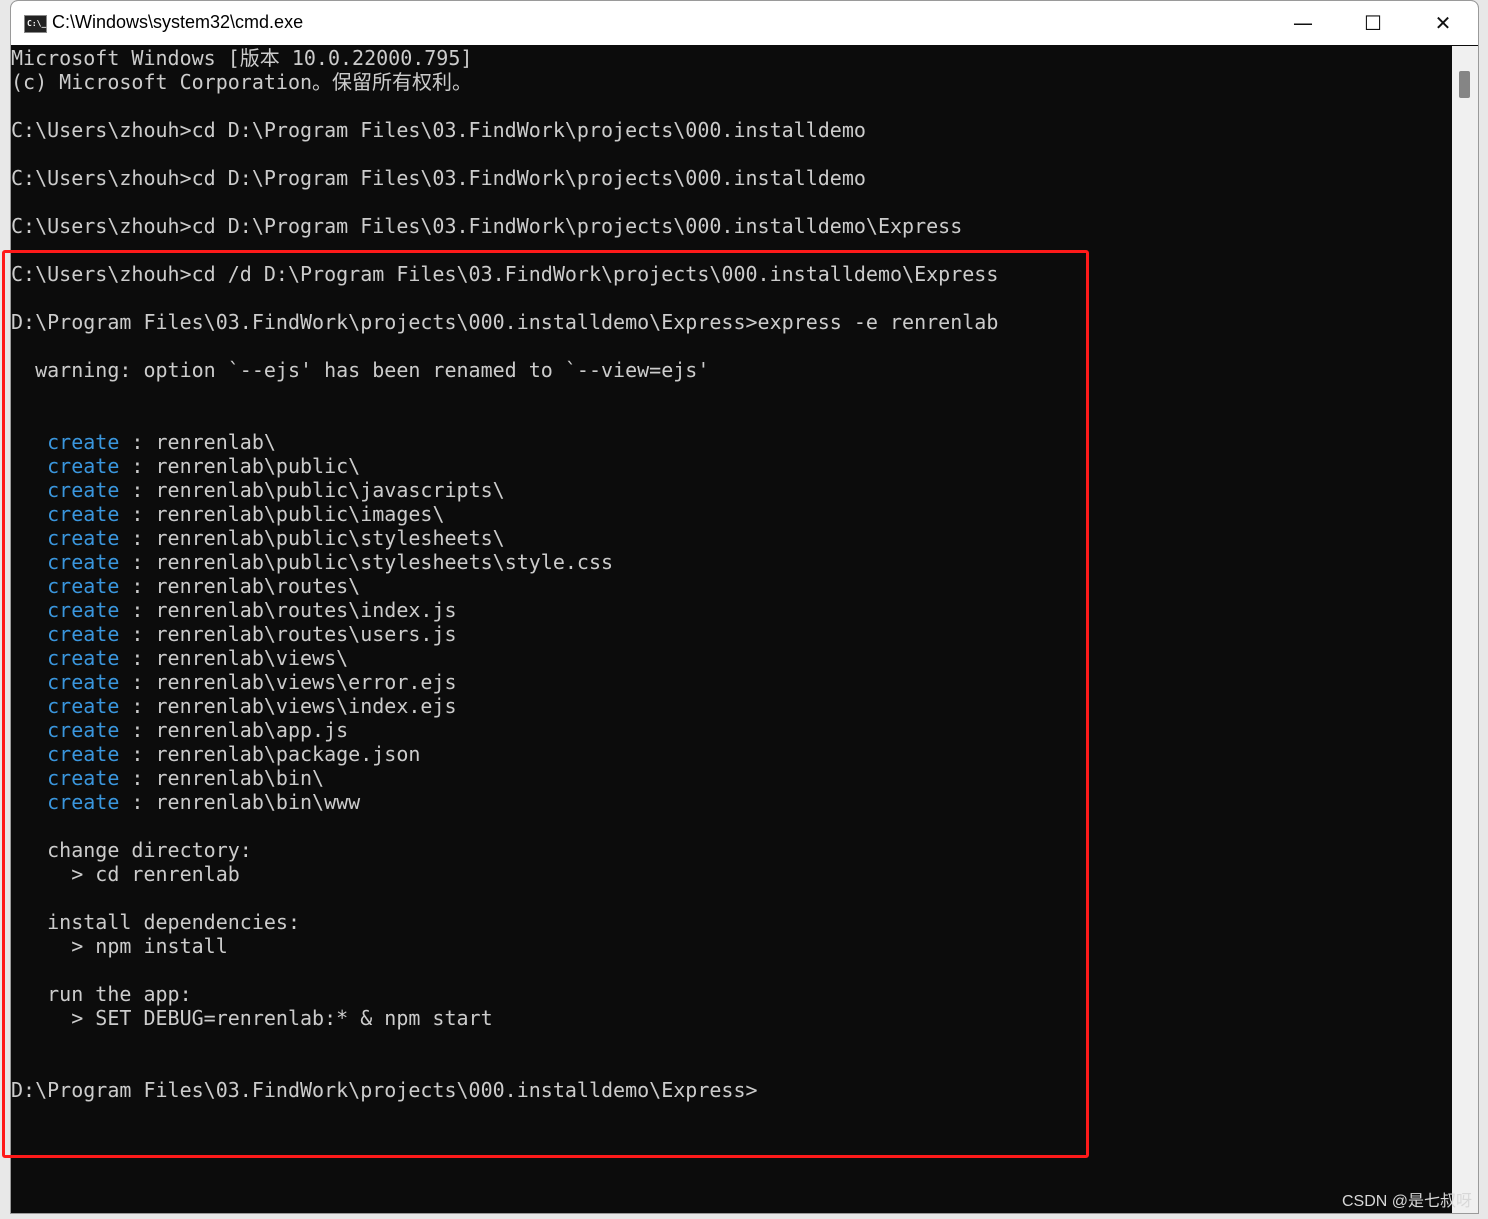  Describe the element at coordinates (731, 610) in the screenshot. I see `create-line: create : renrenlab\routes\index.js` at that location.